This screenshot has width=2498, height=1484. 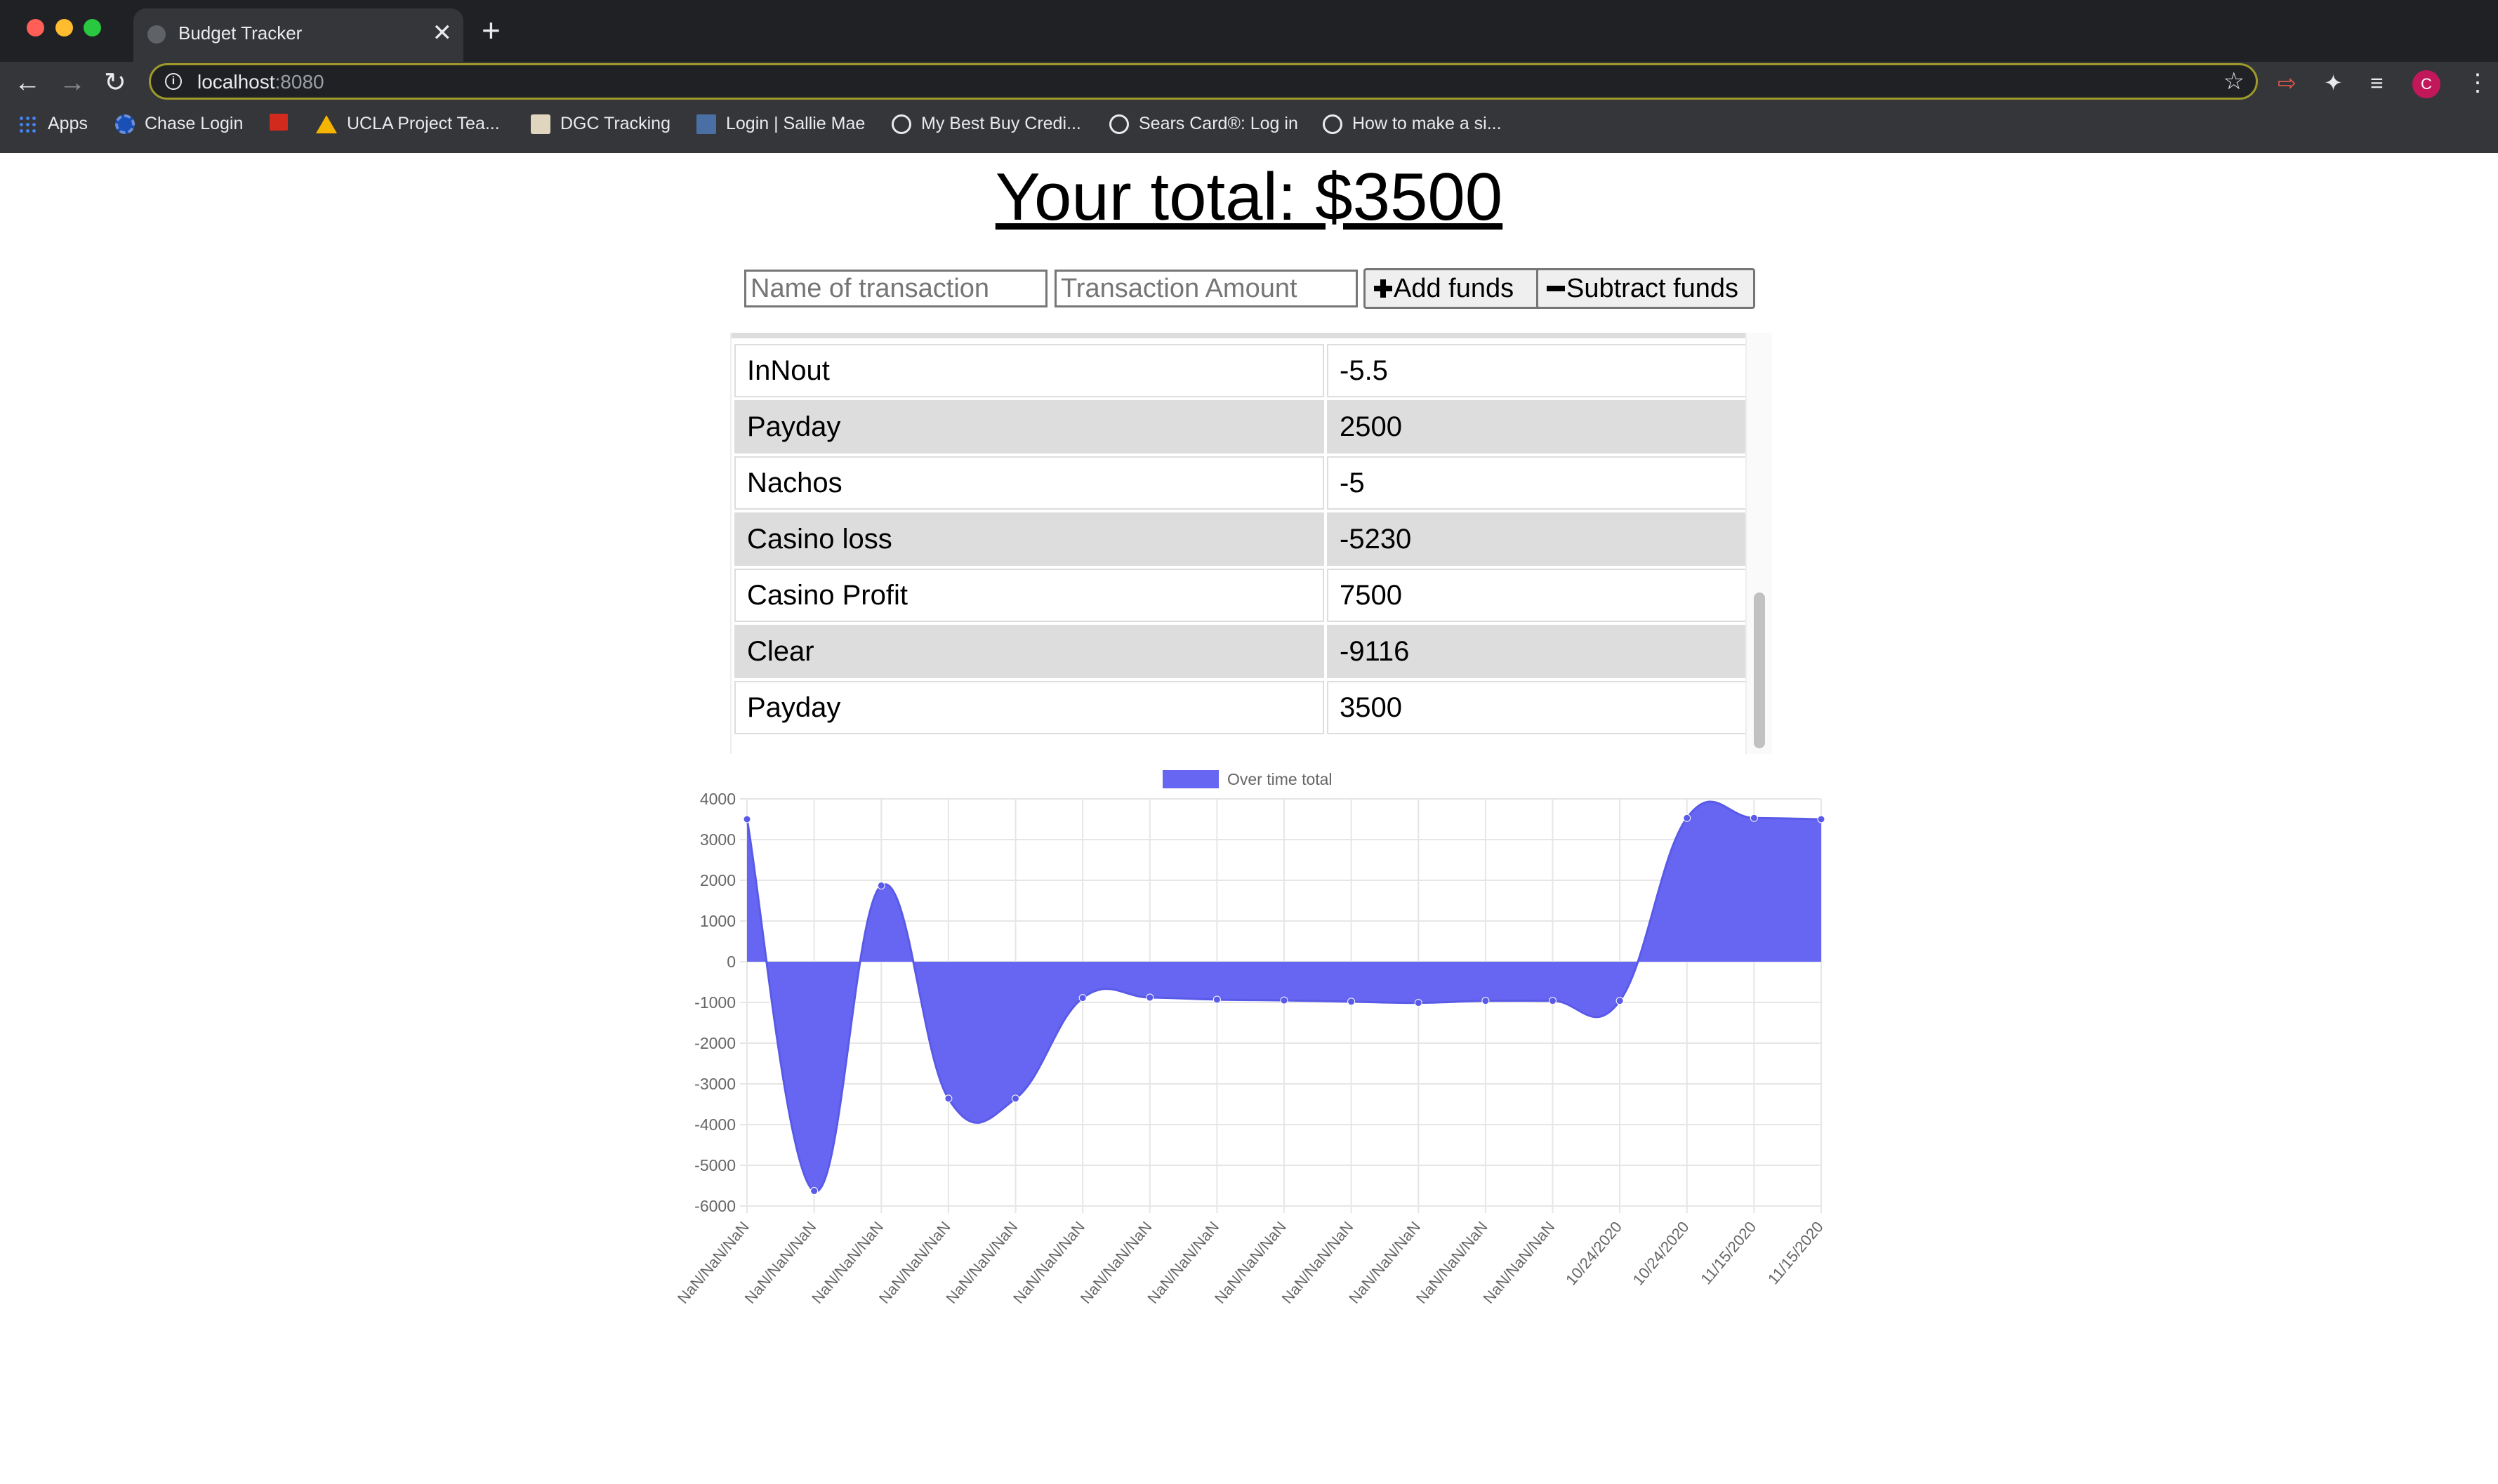 I want to click on table-row: Payday 3500, so click(x=1242, y=707).